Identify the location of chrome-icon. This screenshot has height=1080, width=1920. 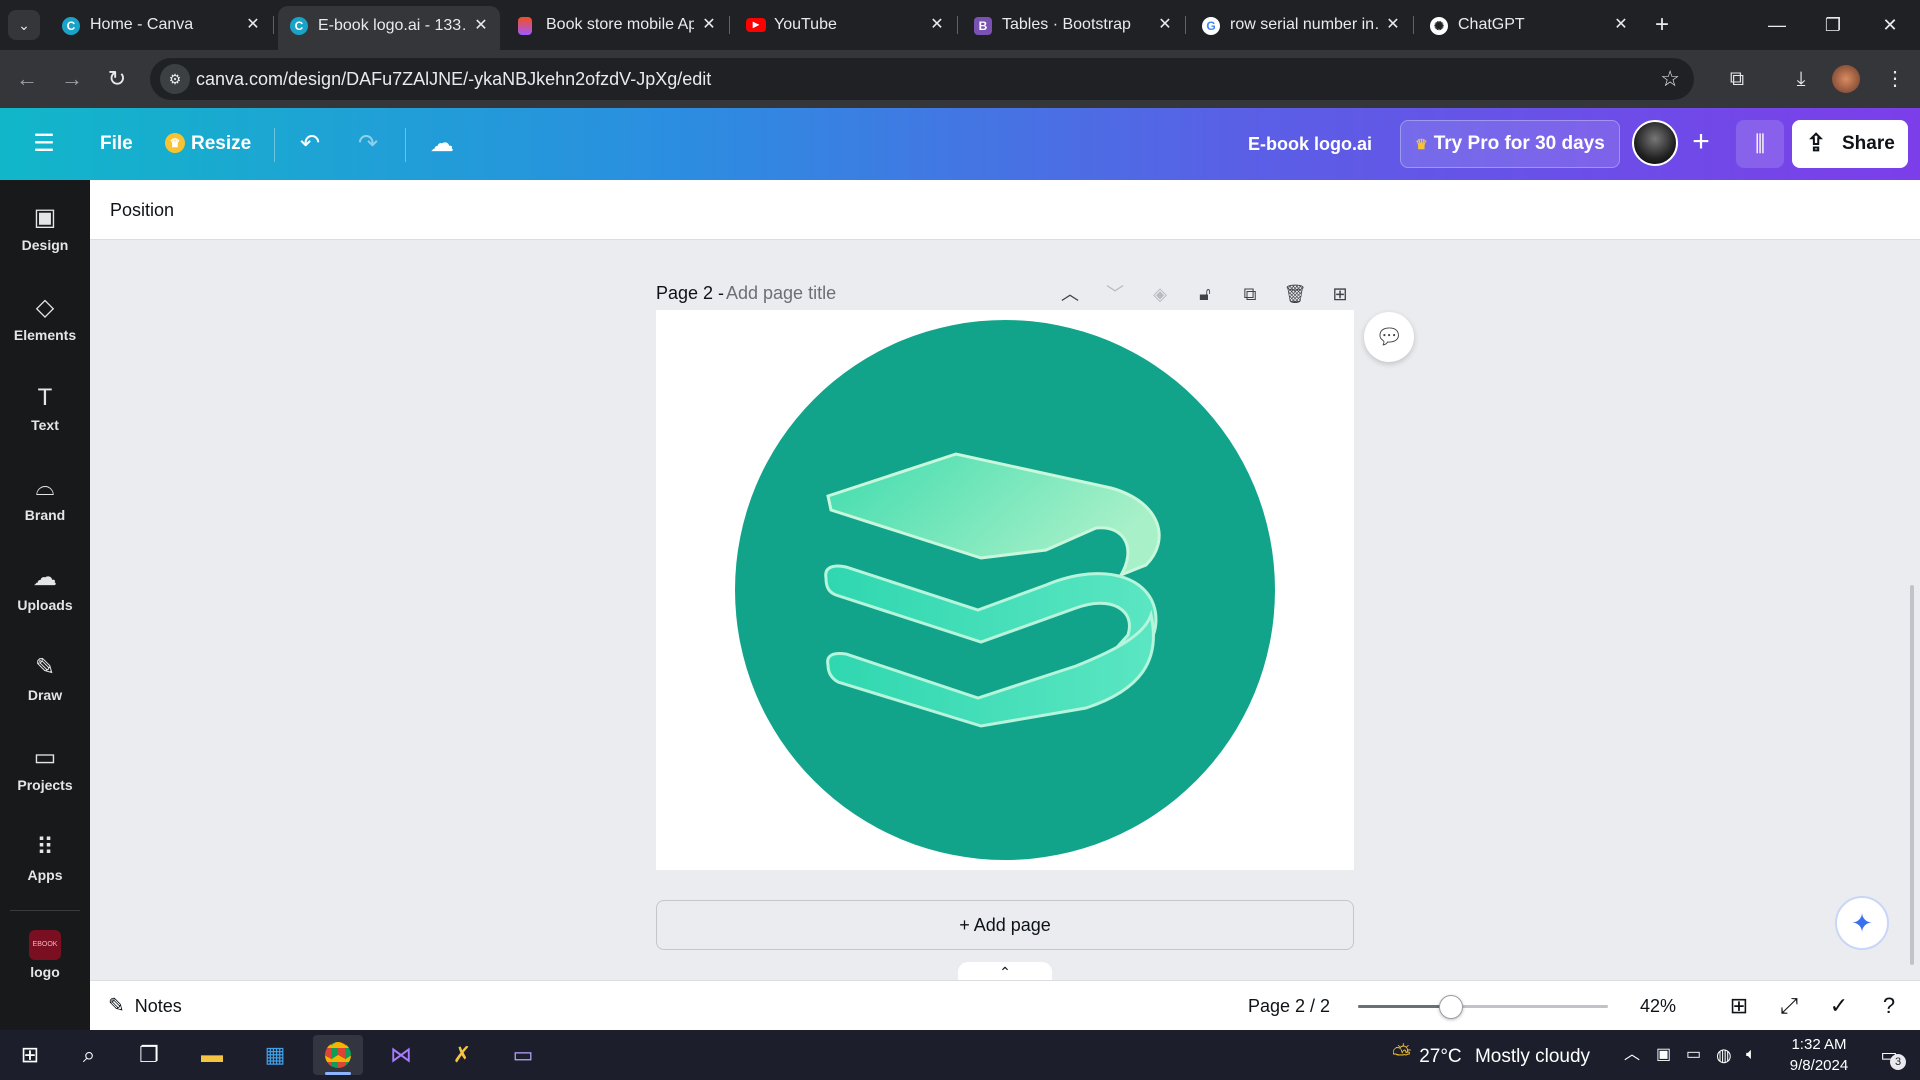
(338, 1055).